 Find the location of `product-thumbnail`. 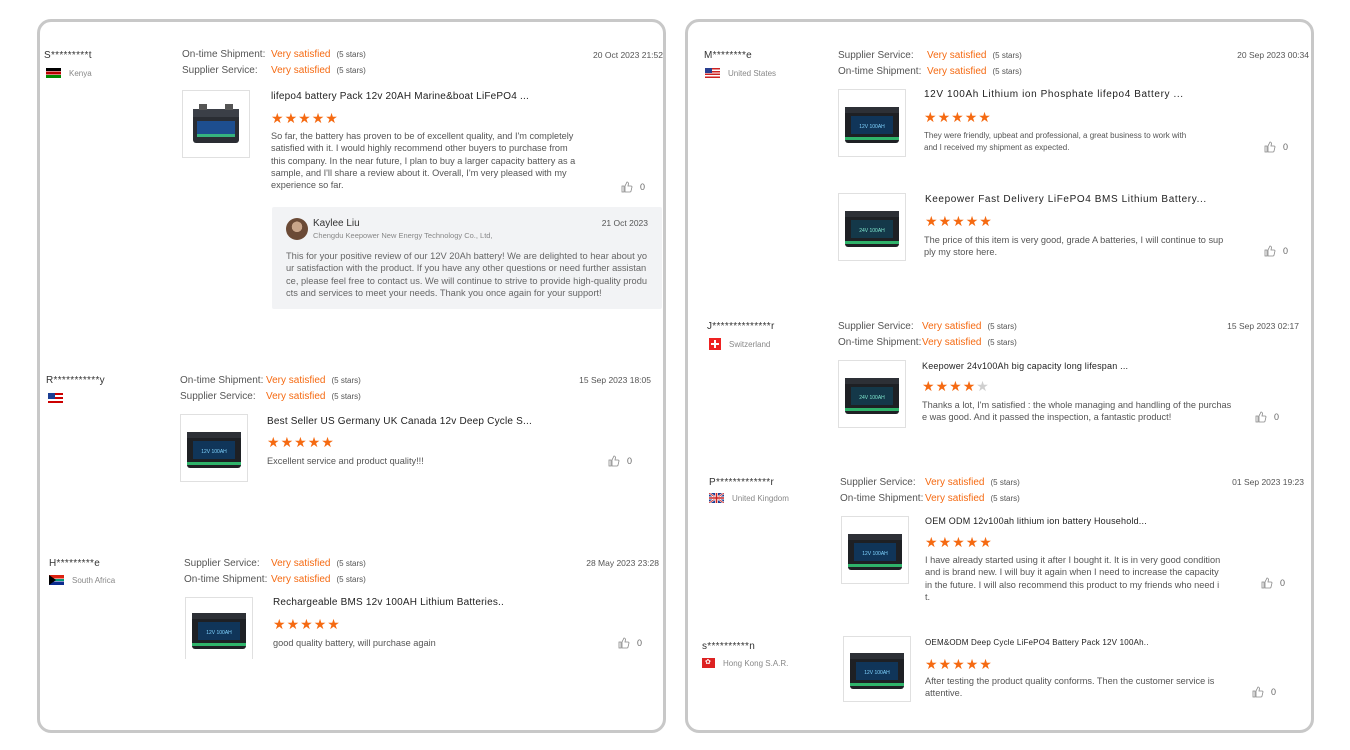

product-thumbnail is located at coordinates (216, 124).